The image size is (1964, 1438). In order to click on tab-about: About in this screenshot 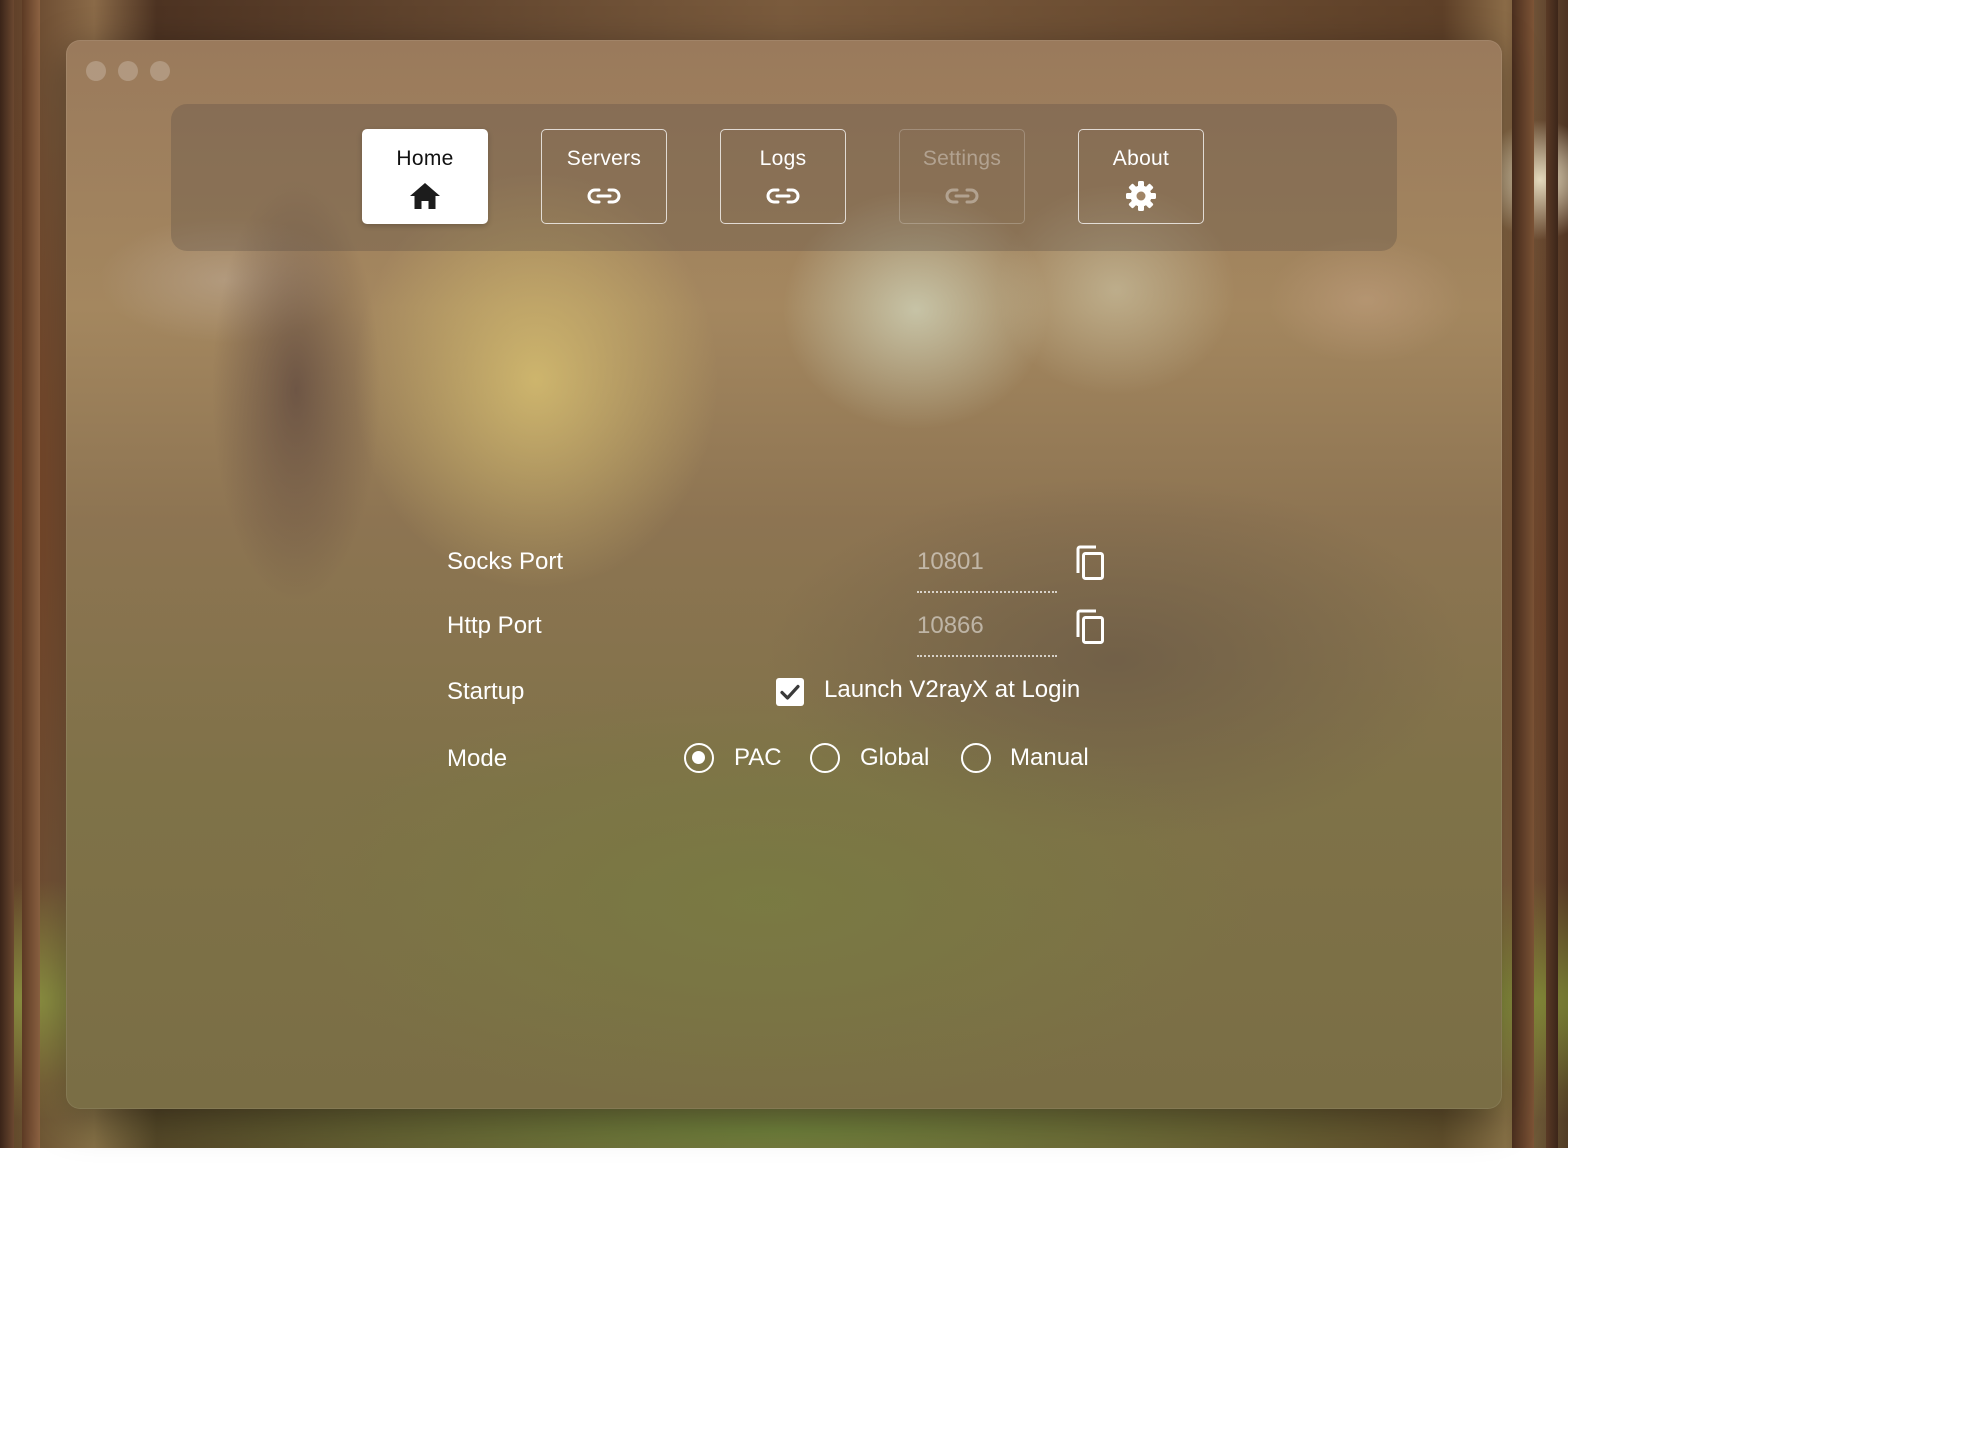, I will do `click(1141, 176)`.